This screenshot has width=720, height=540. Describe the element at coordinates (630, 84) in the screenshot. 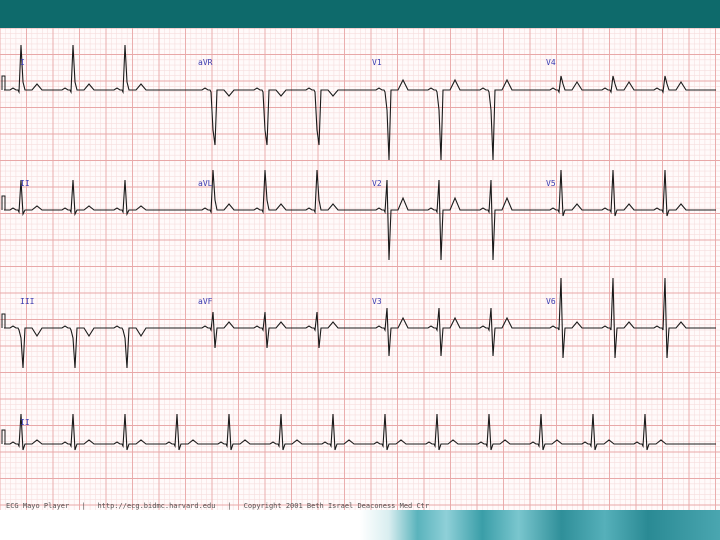

I see `trace-v4` at that location.